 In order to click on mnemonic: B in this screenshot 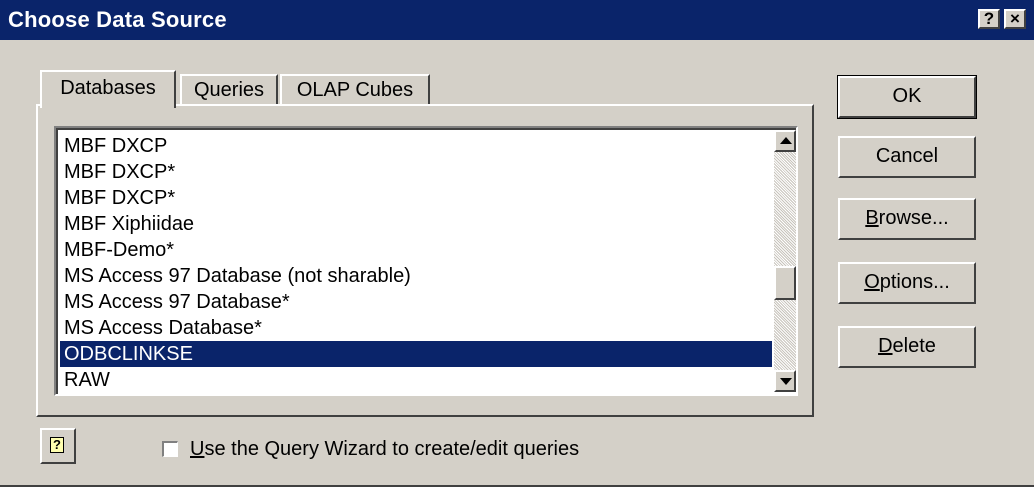, I will do `click(872, 218)`.